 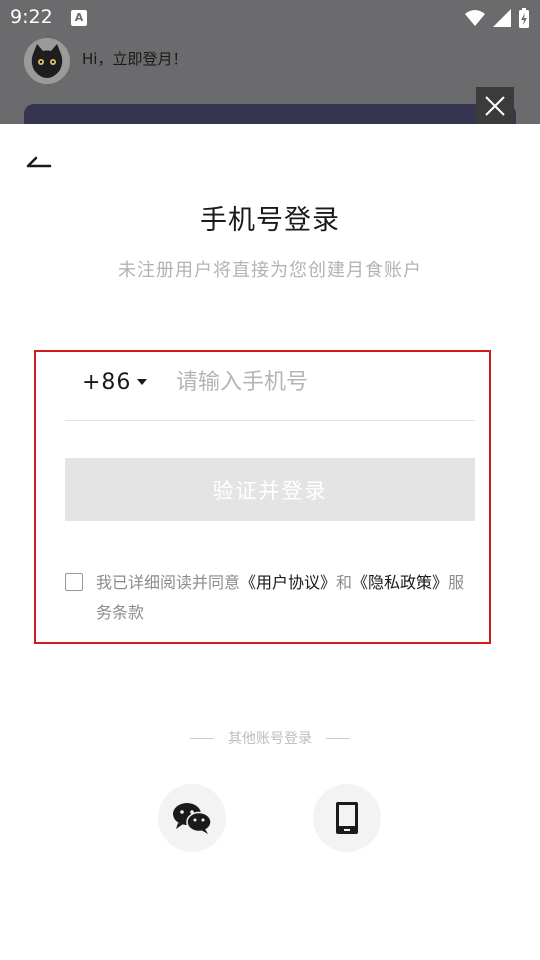 I want to click on battery-charging-icon, so click(x=524, y=18).